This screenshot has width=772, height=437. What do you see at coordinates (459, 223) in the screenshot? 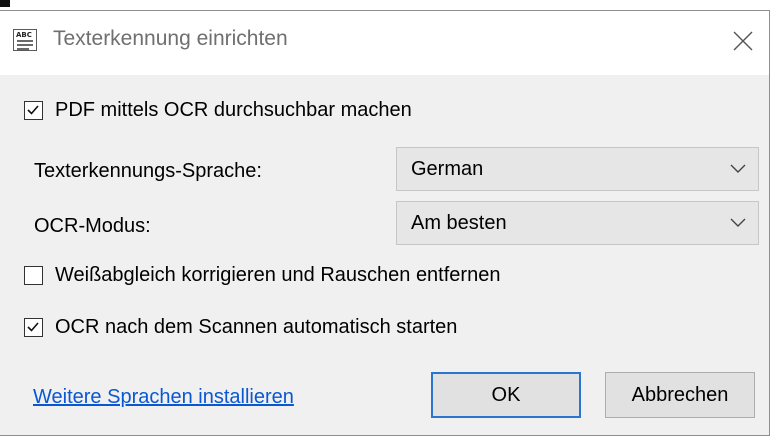
I see `ocr-mode-select-value: Am besten` at bounding box center [459, 223].